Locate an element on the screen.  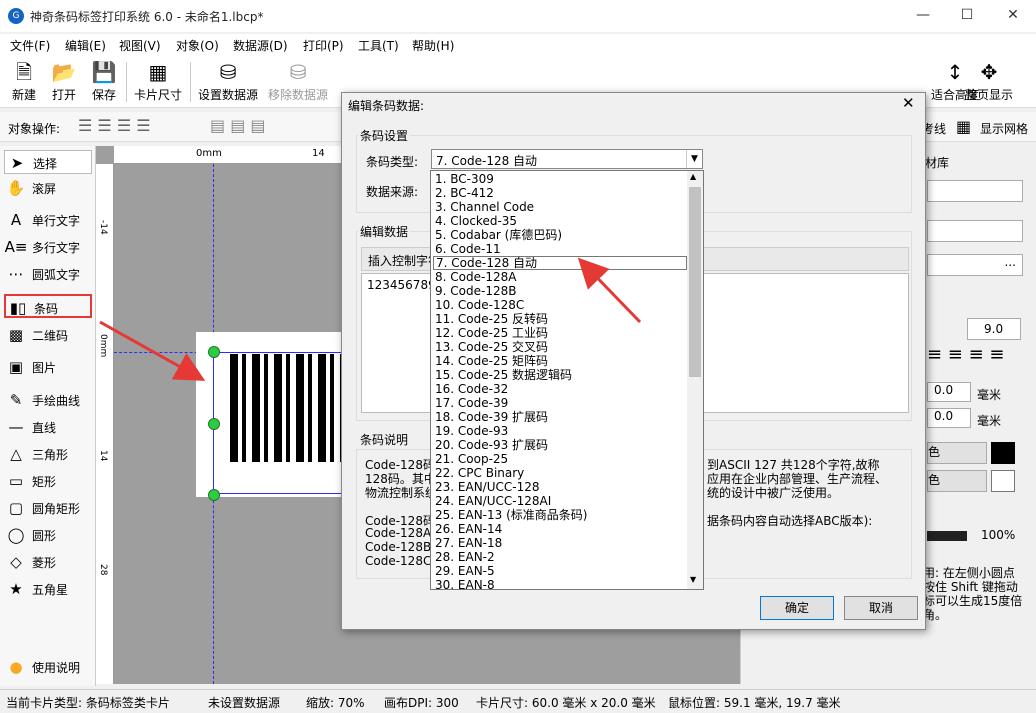
arrow-to-barcode is located at coordinates (152, 350).